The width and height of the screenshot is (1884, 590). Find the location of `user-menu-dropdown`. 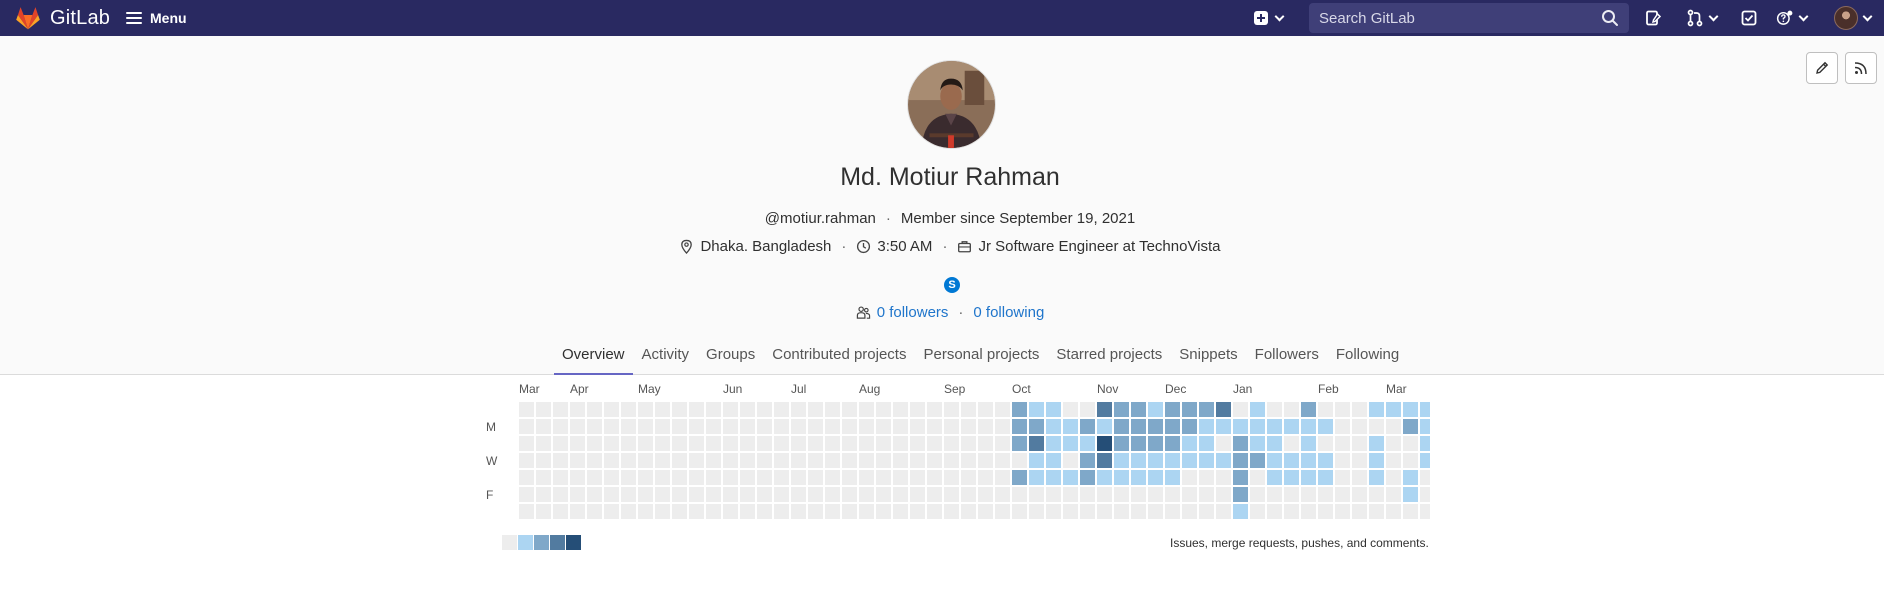

user-menu-dropdown is located at coordinates (1853, 18).